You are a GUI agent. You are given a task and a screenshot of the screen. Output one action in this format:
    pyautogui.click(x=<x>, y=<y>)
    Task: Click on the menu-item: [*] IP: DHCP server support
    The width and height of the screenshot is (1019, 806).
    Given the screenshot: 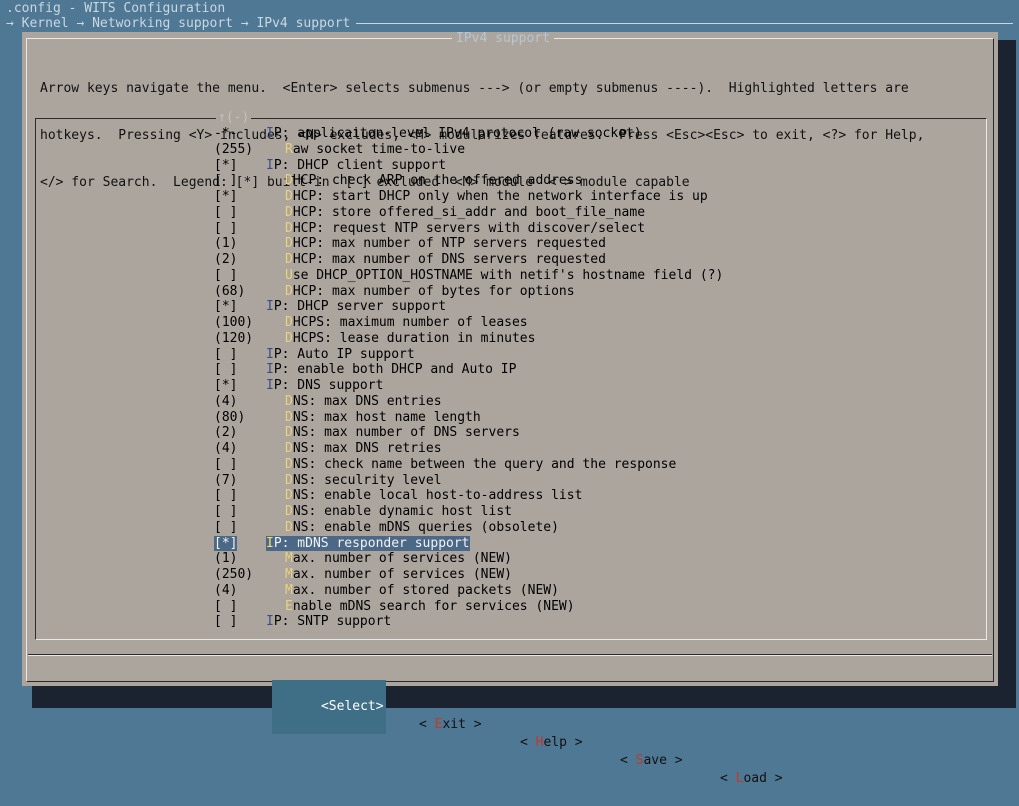 What is the action you would take?
    pyautogui.click(x=507, y=307)
    